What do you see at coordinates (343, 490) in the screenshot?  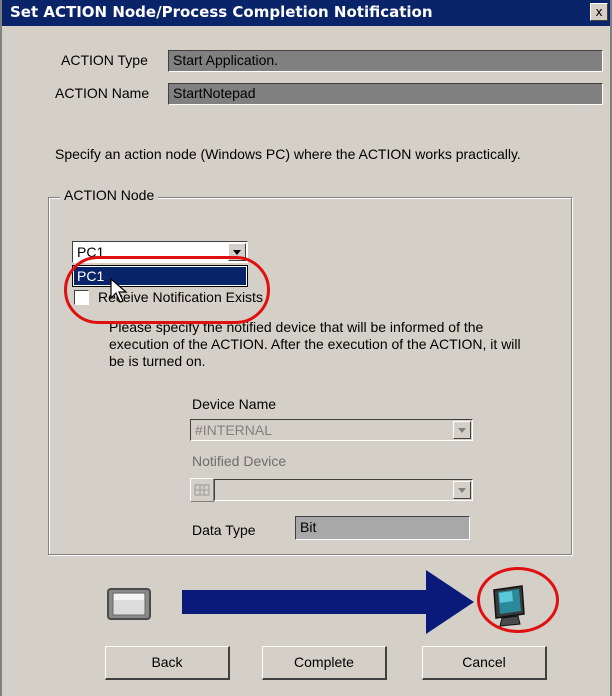 I see `notified-device-combo` at bounding box center [343, 490].